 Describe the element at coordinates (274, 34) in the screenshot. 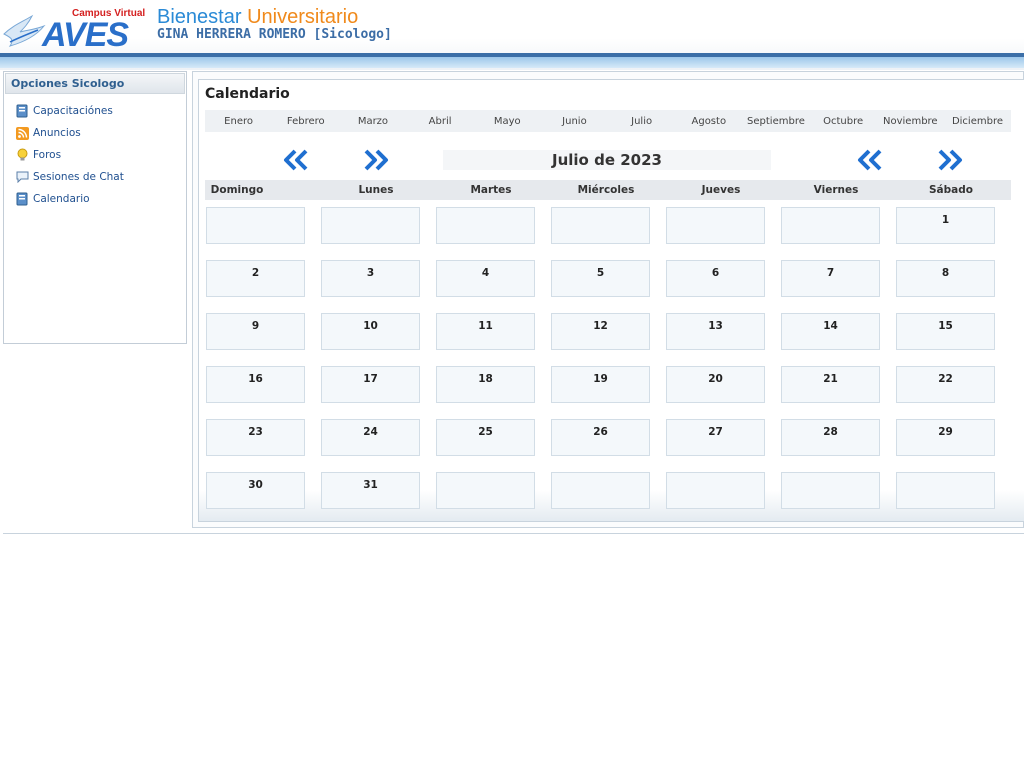

I see `user-info: GINA HERRERA ROMERO [Sicologo]` at that location.